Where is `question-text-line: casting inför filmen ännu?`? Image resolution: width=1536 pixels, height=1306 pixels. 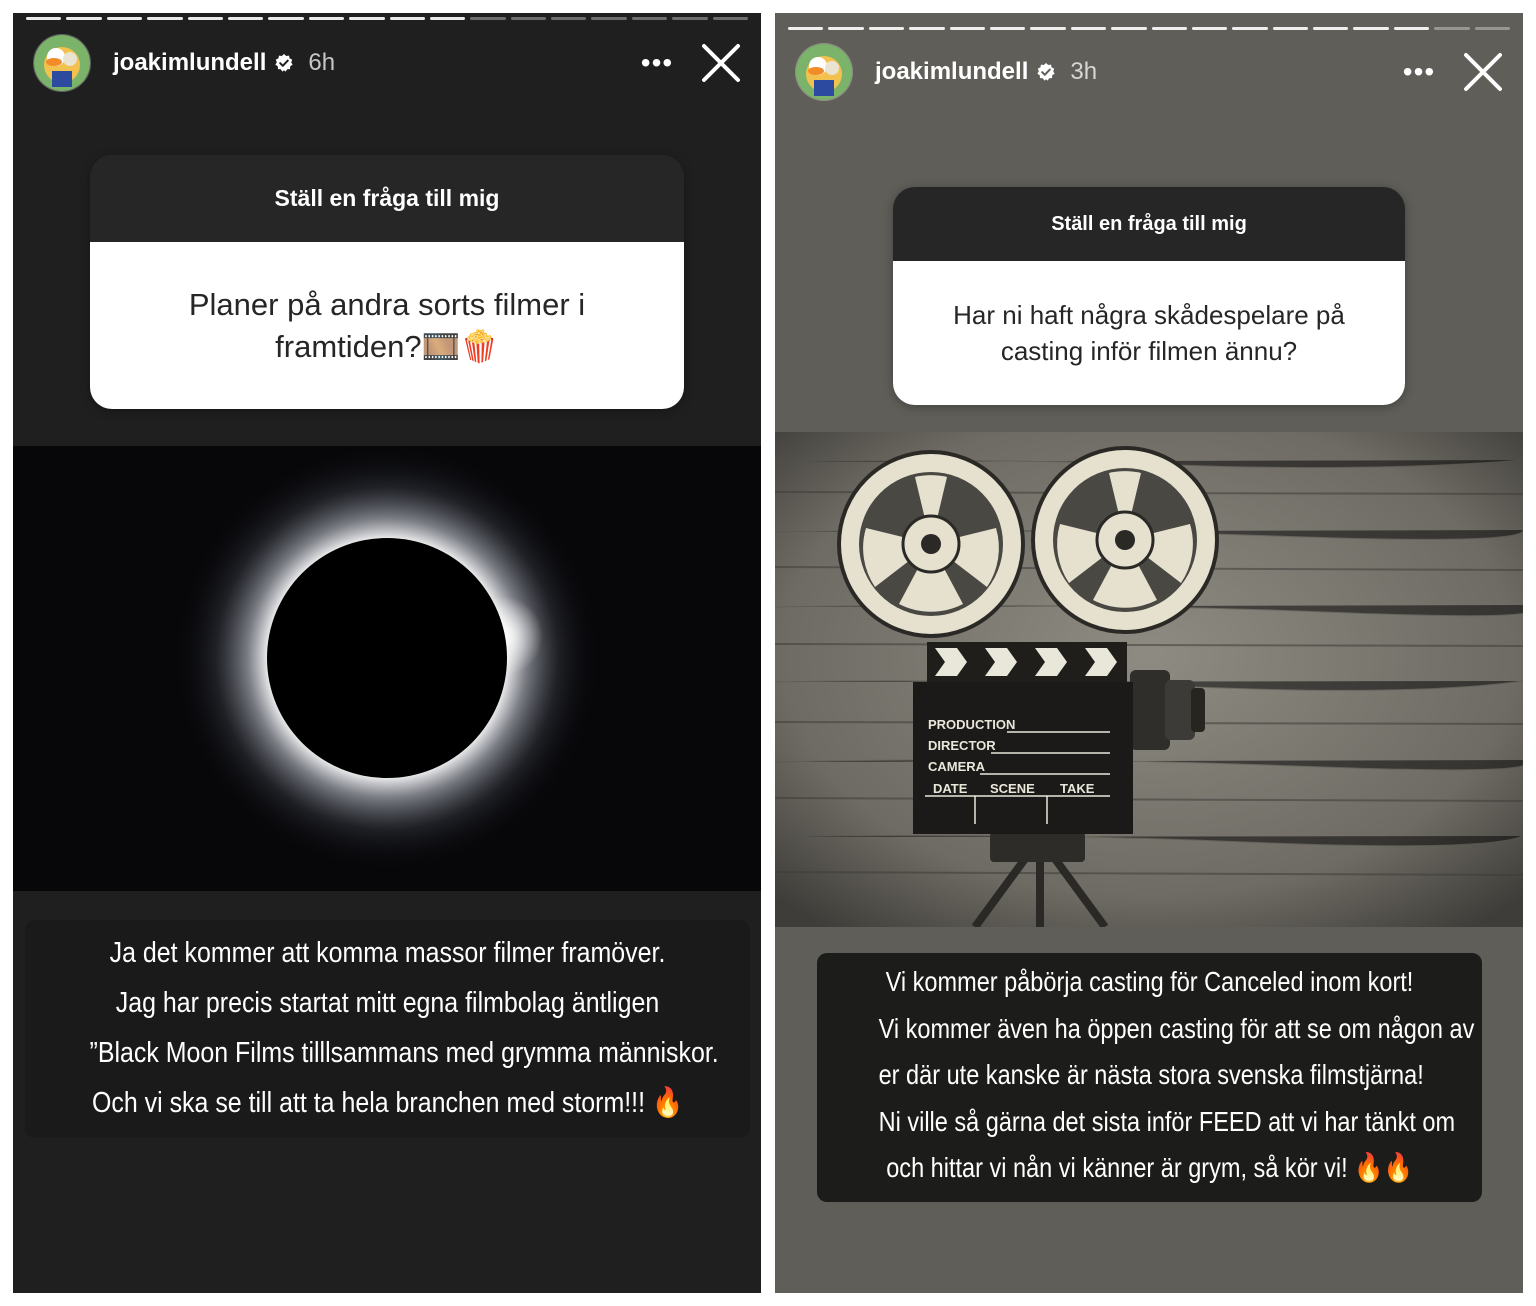
question-text-line: casting inför filmen ännu? is located at coordinates (1149, 351).